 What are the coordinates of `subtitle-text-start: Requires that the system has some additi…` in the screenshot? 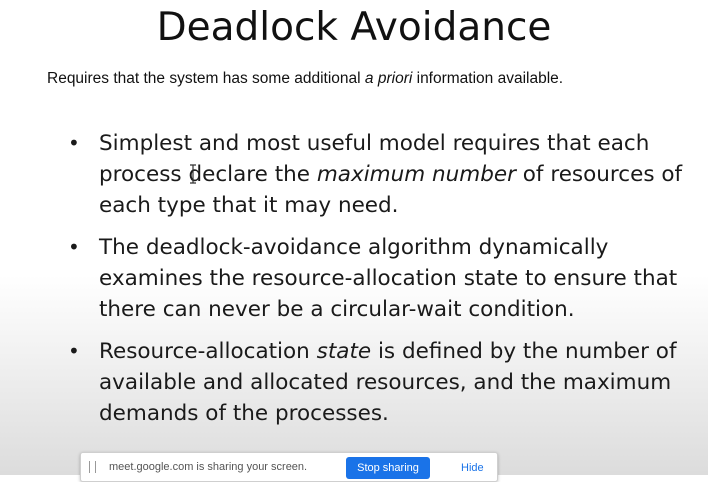 It's located at (206, 78).